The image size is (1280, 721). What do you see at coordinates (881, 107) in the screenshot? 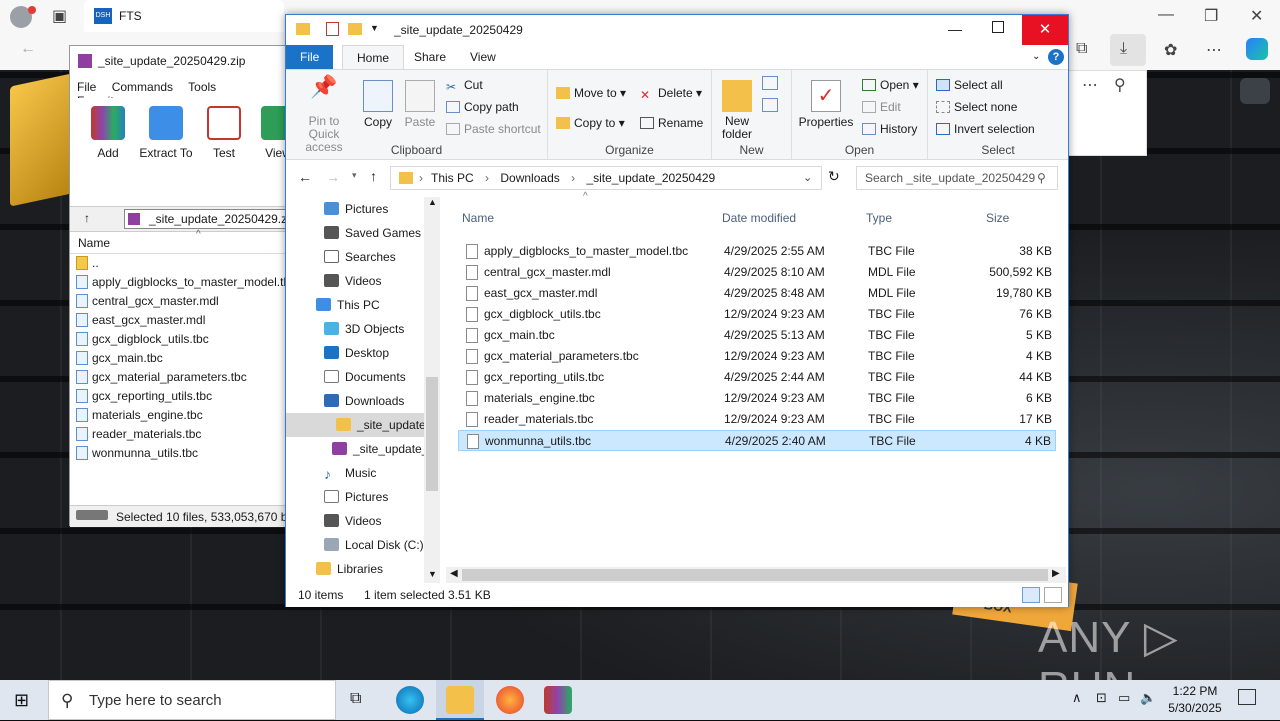
I see `edit-button: Edit` at bounding box center [881, 107].